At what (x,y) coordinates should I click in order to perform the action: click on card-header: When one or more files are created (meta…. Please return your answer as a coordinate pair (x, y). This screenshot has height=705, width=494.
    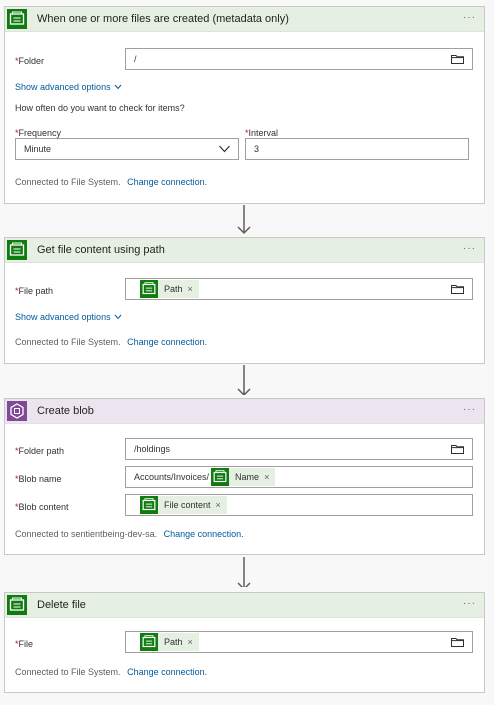
    Looking at the image, I should click on (244, 19).